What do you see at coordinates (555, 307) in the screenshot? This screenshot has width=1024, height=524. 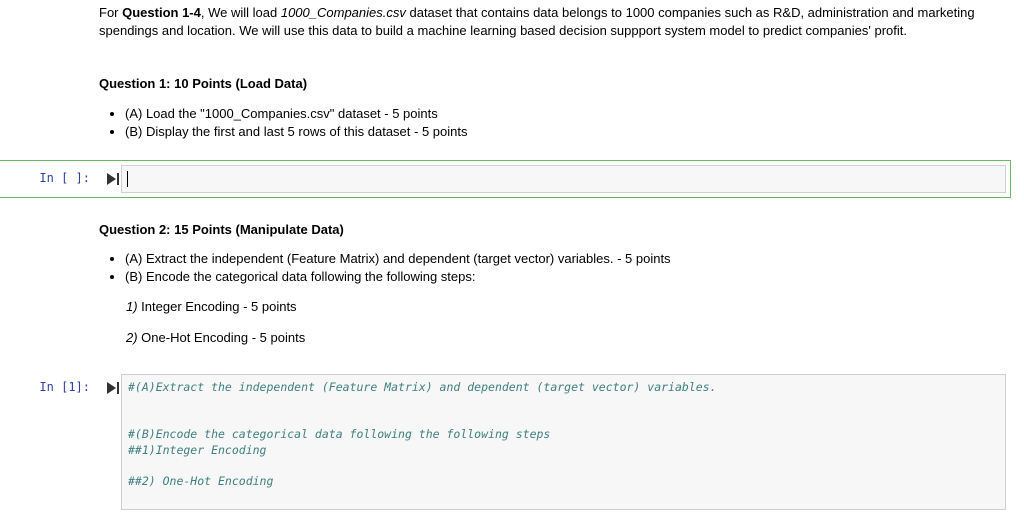 I see `step-1: 1) Integer Encoding - 5 points` at bounding box center [555, 307].